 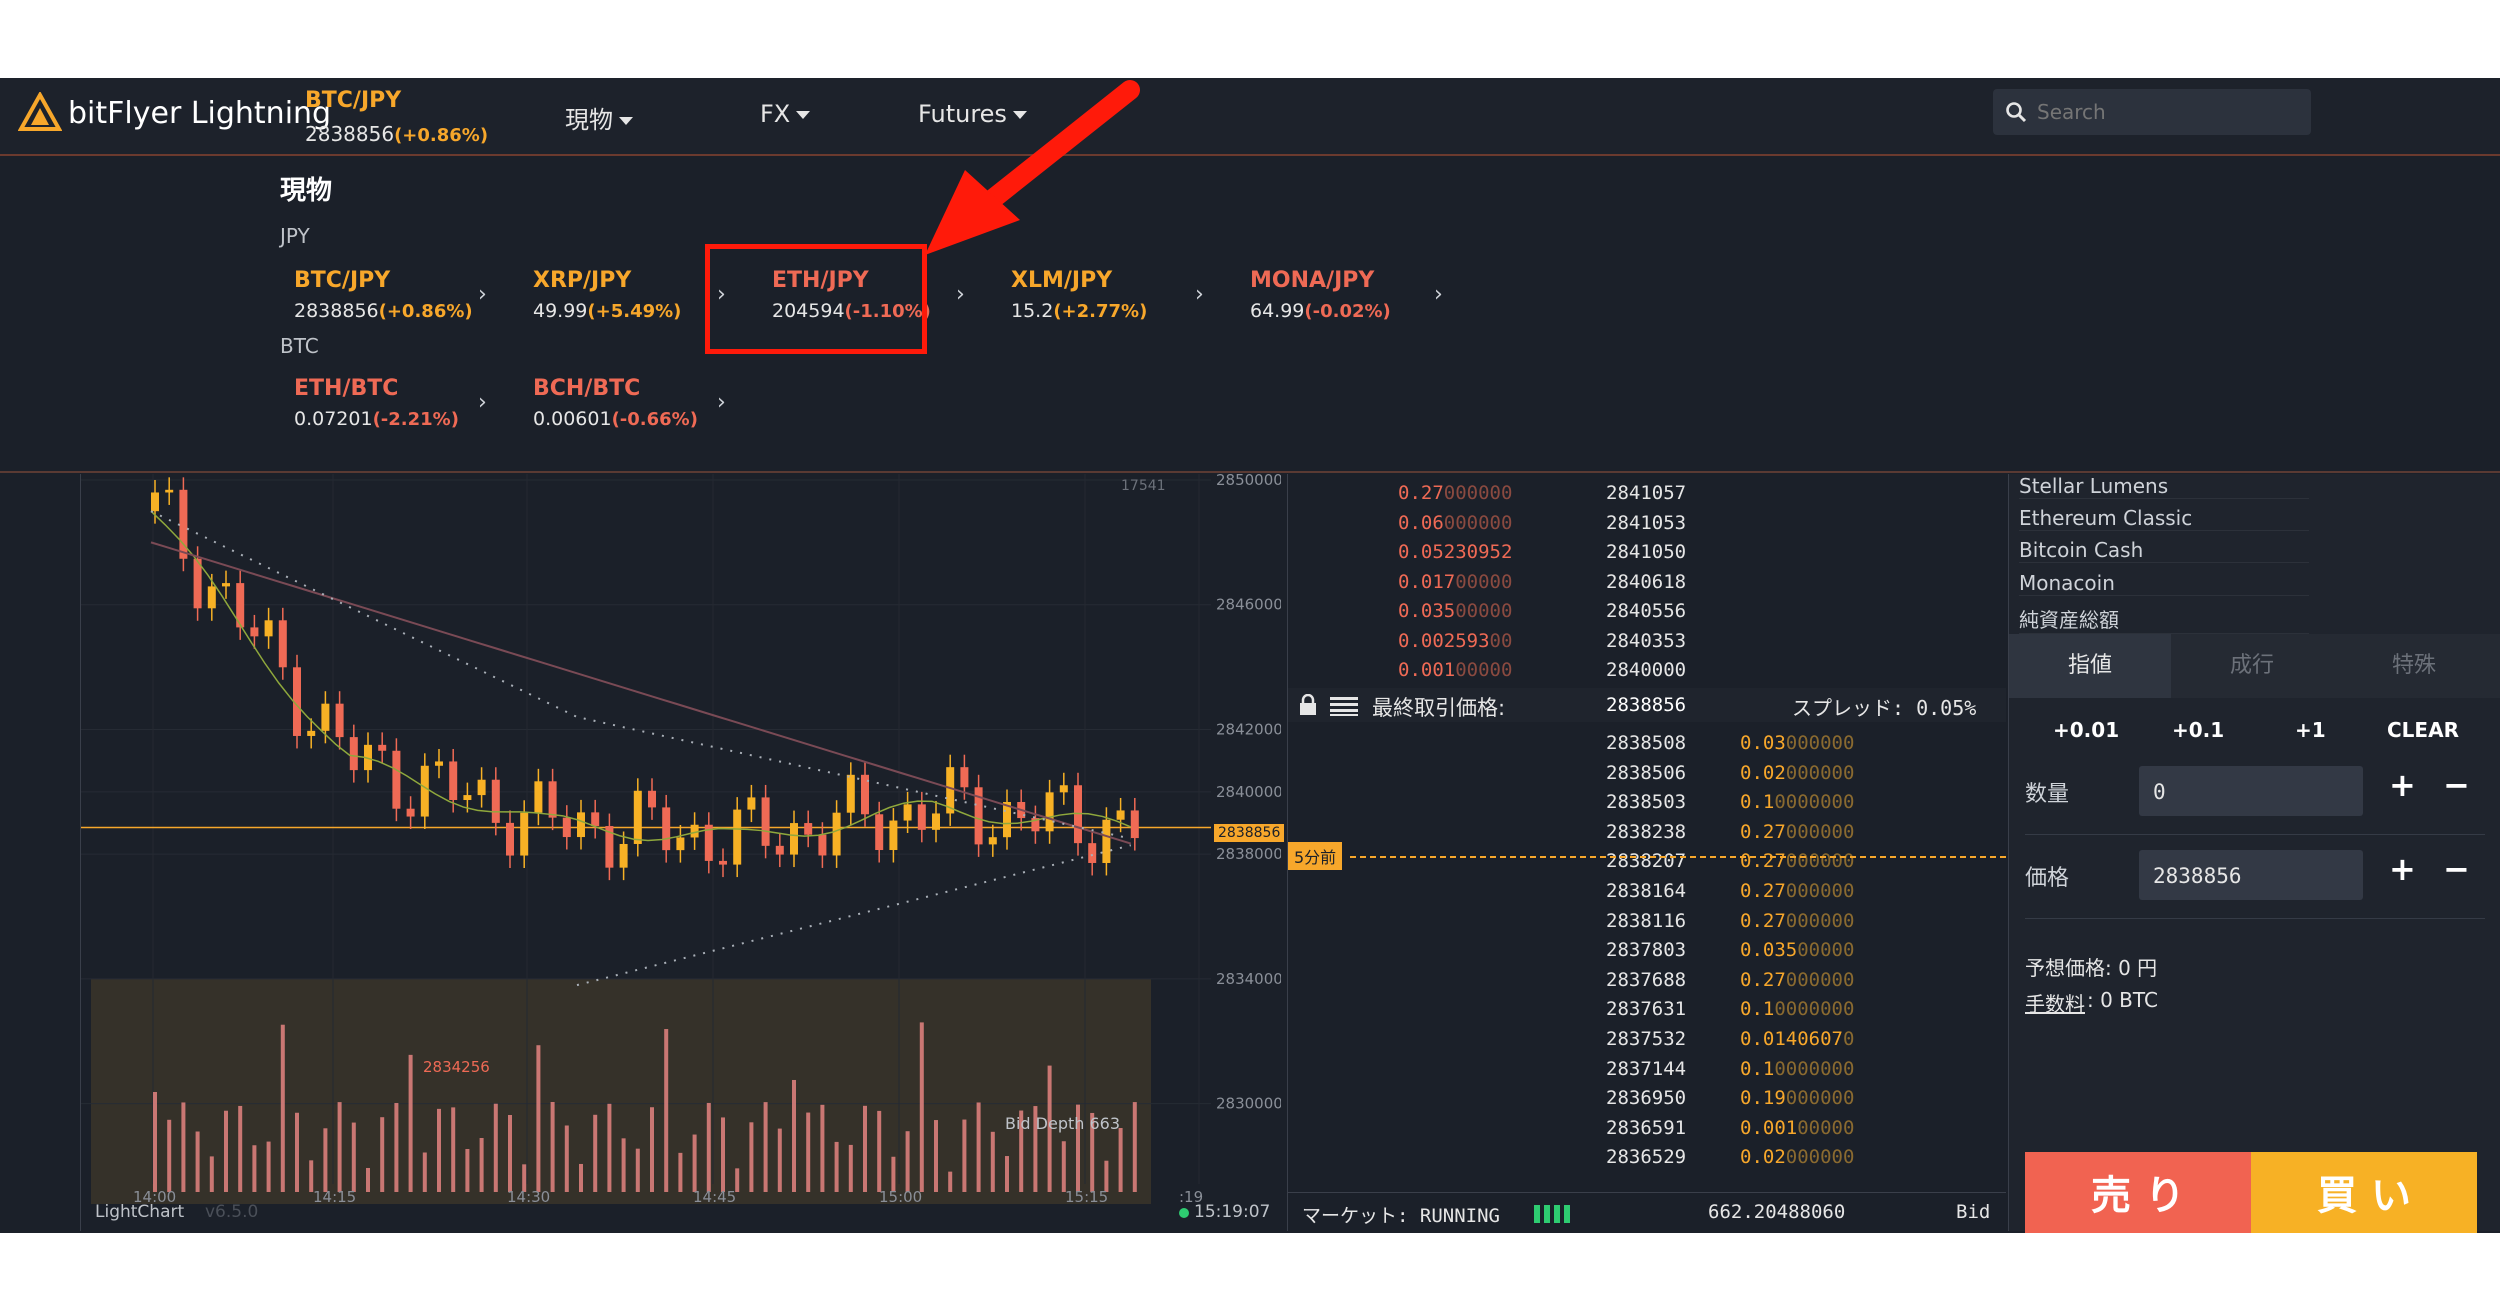 What do you see at coordinates (1646, 670) in the screenshot?
I see `ask-price: 2840000` at bounding box center [1646, 670].